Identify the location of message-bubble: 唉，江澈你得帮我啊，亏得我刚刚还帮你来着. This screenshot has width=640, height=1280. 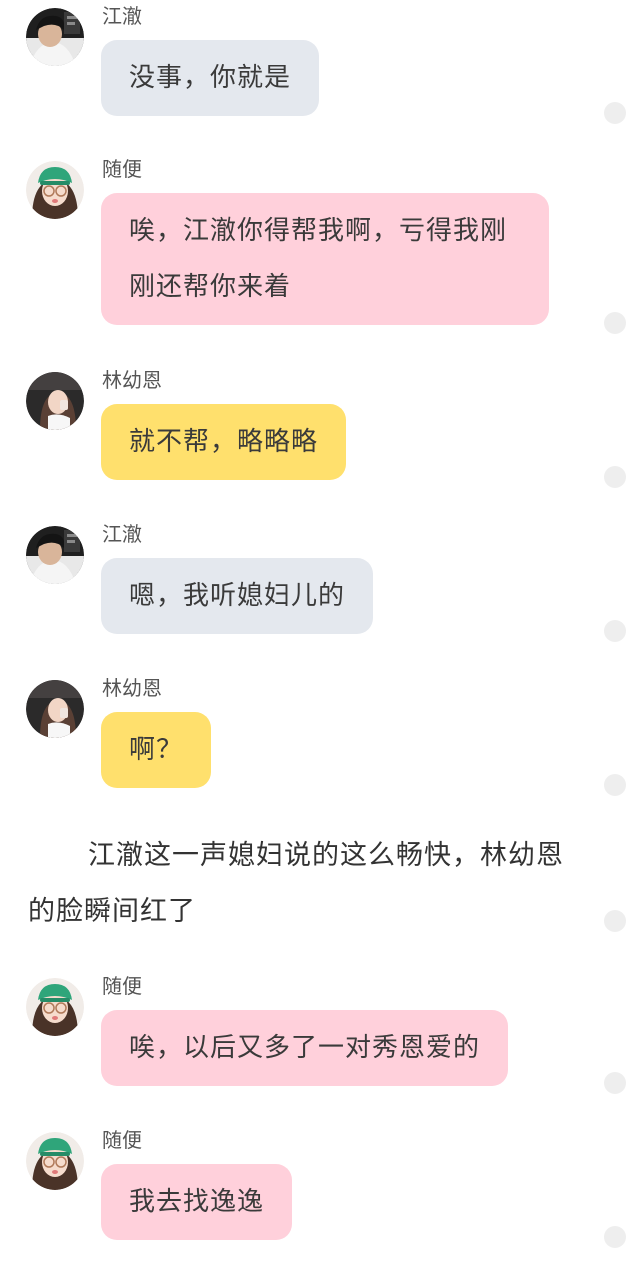
(325, 259).